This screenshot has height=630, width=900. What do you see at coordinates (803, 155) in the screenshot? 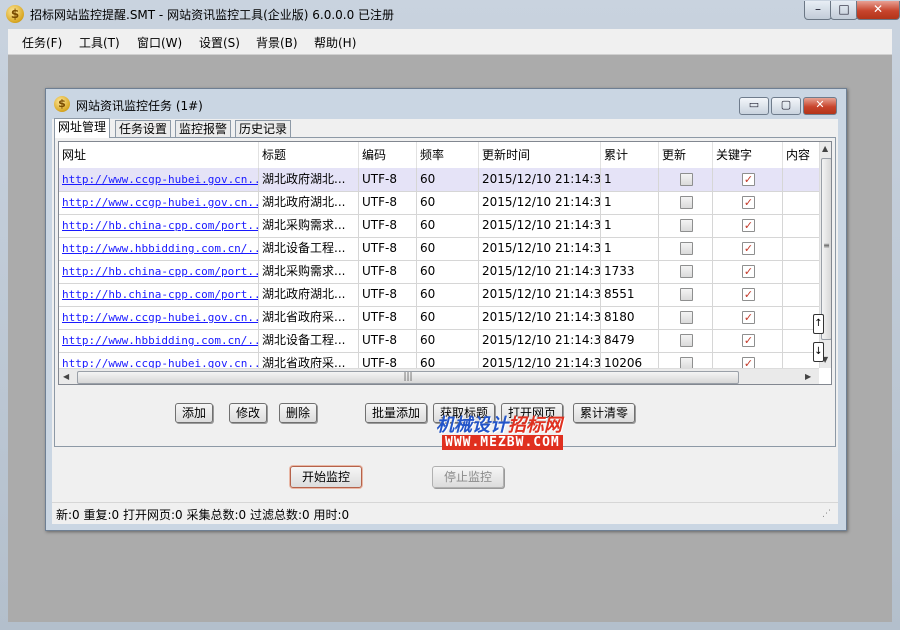
I see `column-header: 内容` at bounding box center [803, 155].